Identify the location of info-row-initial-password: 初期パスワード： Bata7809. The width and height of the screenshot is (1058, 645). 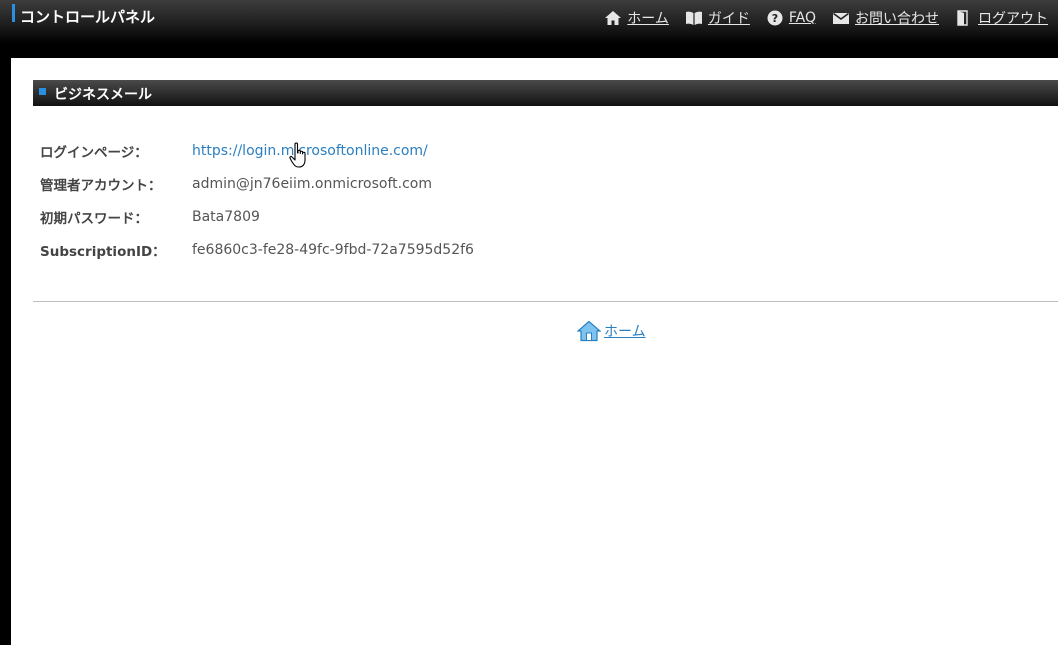
(390, 216).